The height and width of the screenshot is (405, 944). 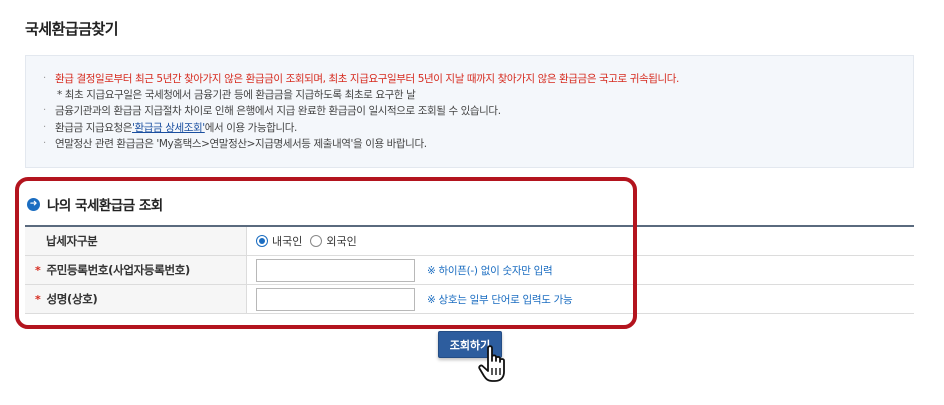 What do you see at coordinates (316, 241) in the screenshot?
I see `radio-unchecked-icon` at bounding box center [316, 241].